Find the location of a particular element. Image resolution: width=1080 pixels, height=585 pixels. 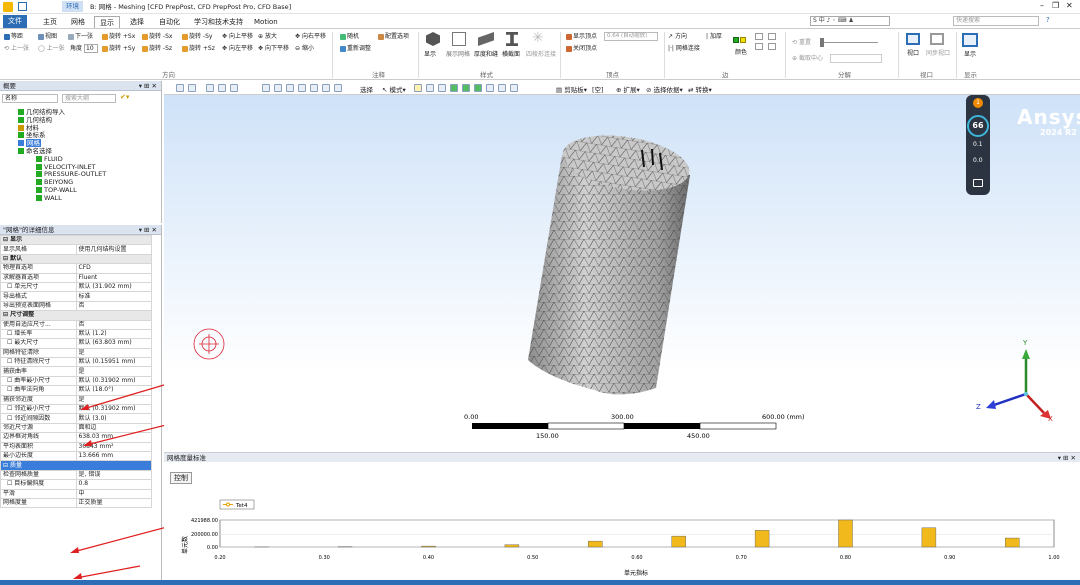

chart-x-tick: 0.50 is located at coordinates (532, 558).